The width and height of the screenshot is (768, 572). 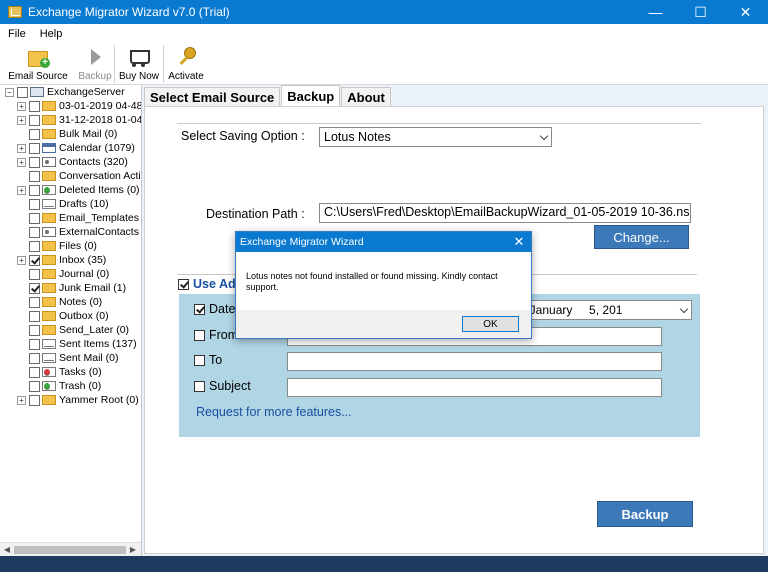 What do you see at coordinates (93, 162) in the screenshot?
I see `tree-item-label: Contacts (320)` at bounding box center [93, 162].